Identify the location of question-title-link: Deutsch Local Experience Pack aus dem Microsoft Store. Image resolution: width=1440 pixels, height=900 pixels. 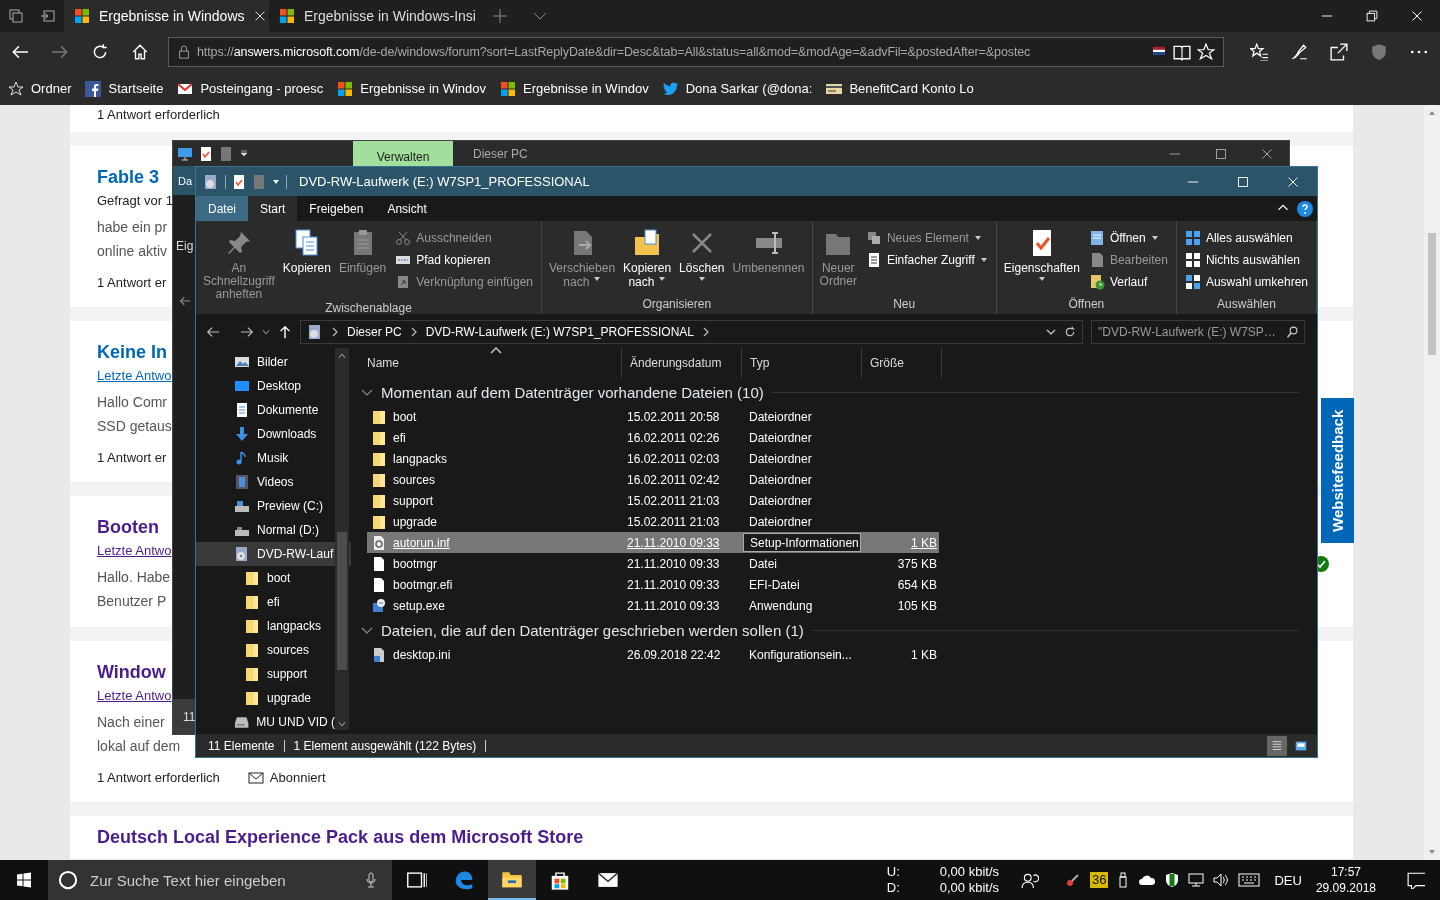
(340, 837).